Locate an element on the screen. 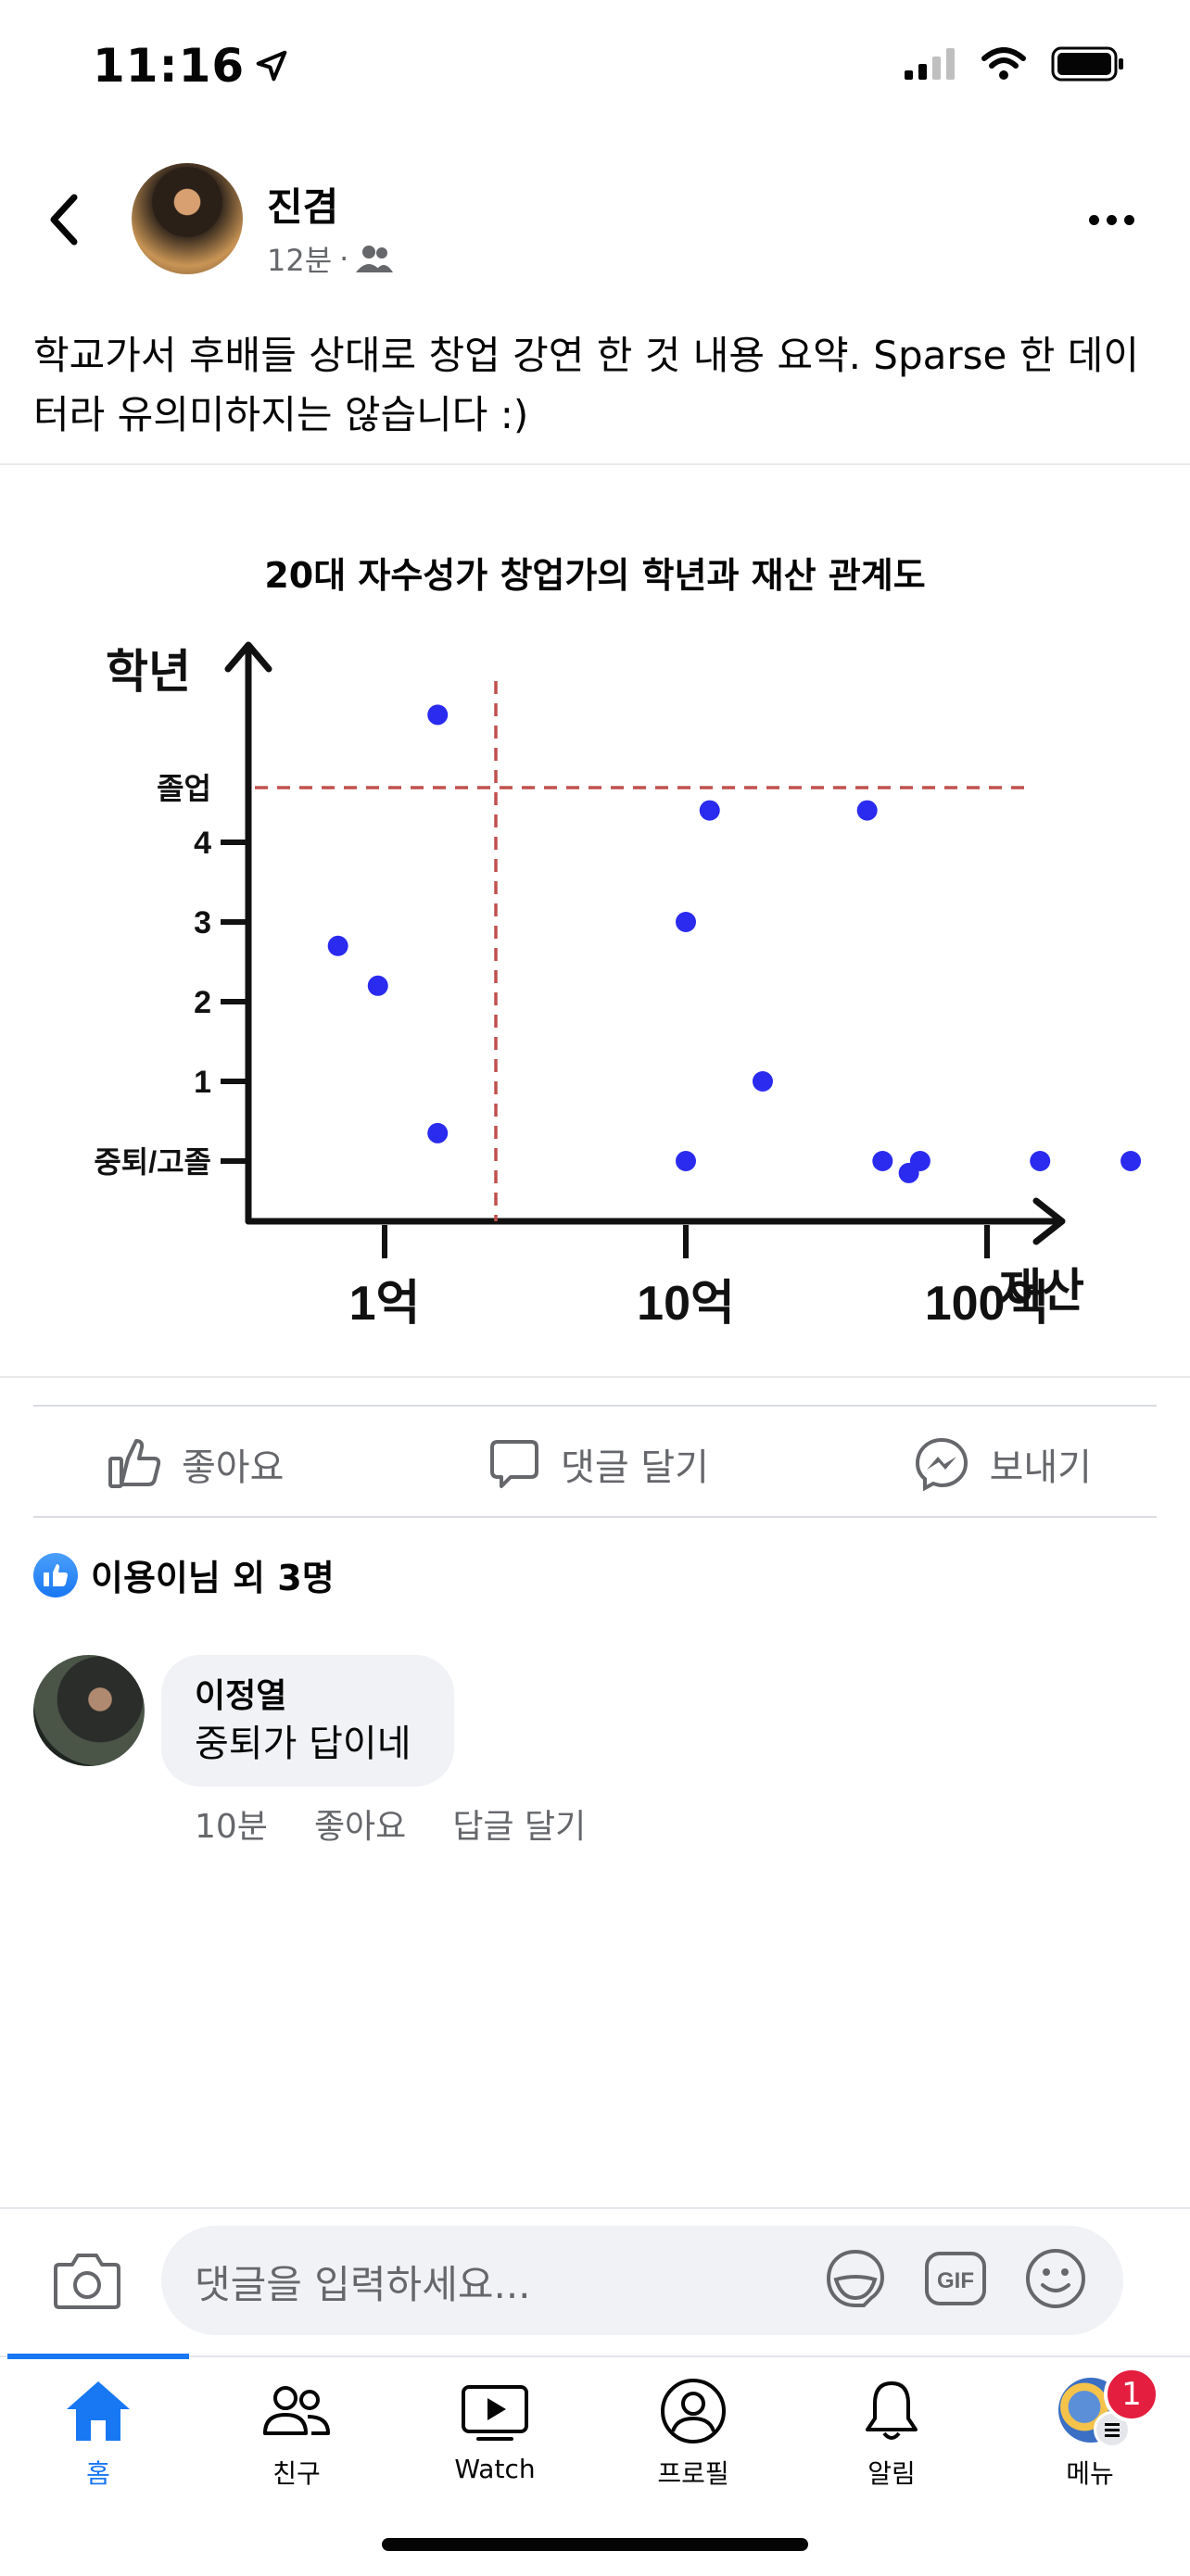  tab-profile: 프로필 is located at coordinates (693, 2435).